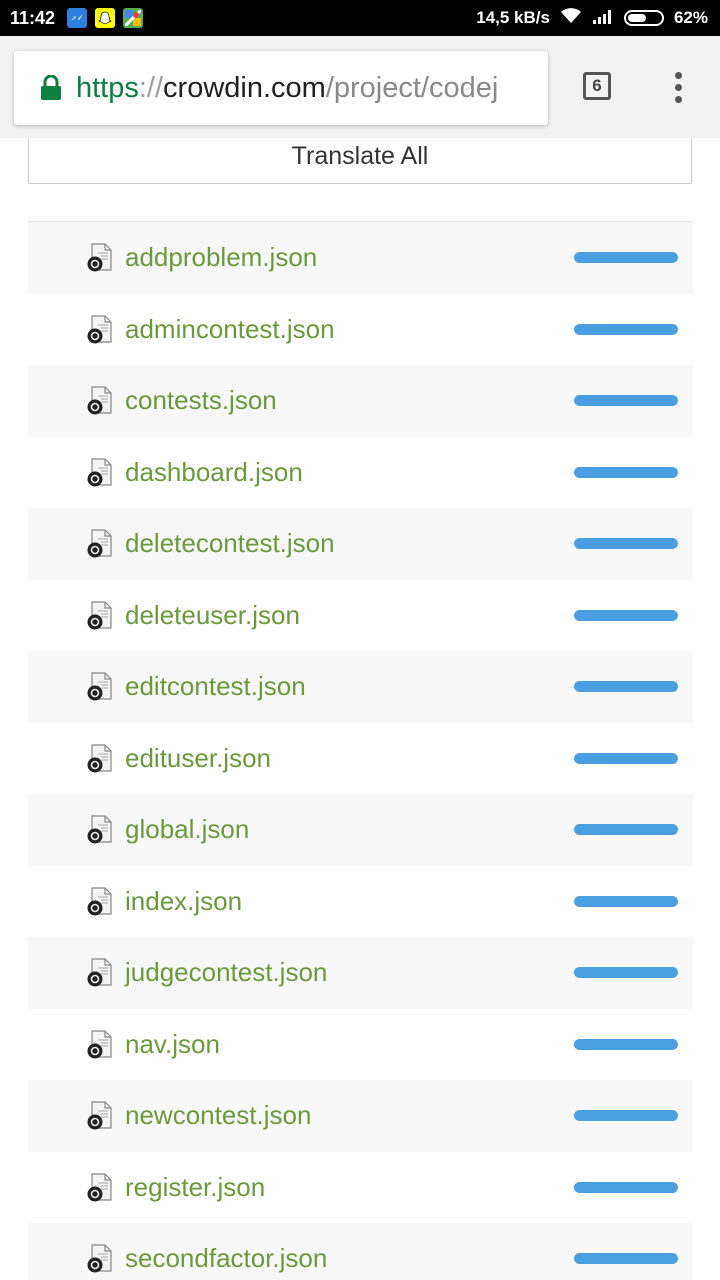 This screenshot has height=1280, width=720. What do you see at coordinates (360, 973) in the screenshot?
I see `file-row: judgecontest.json` at bounding box center [360, 973].